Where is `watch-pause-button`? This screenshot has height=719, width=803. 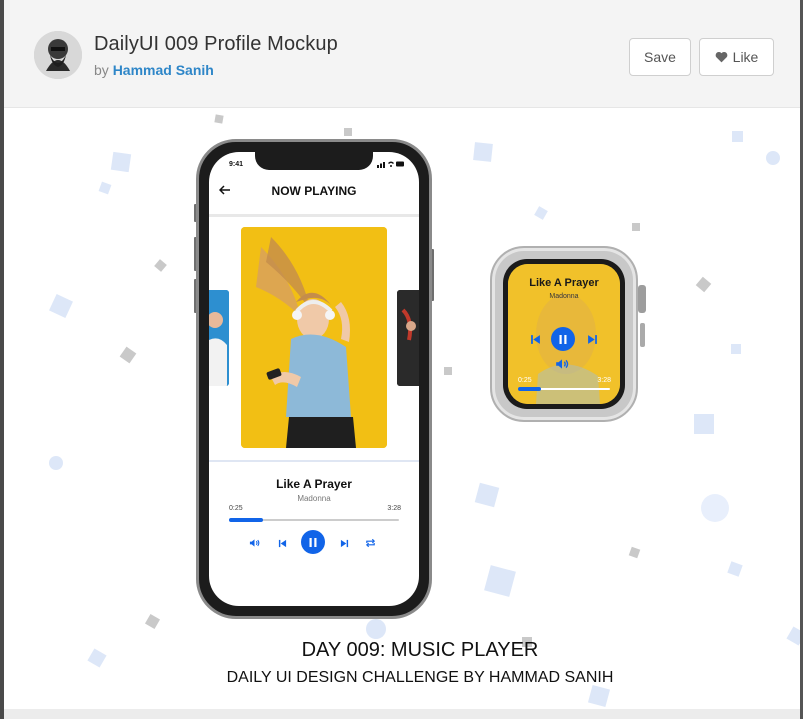 watch-pause-button is located at coordinates (563, 339).